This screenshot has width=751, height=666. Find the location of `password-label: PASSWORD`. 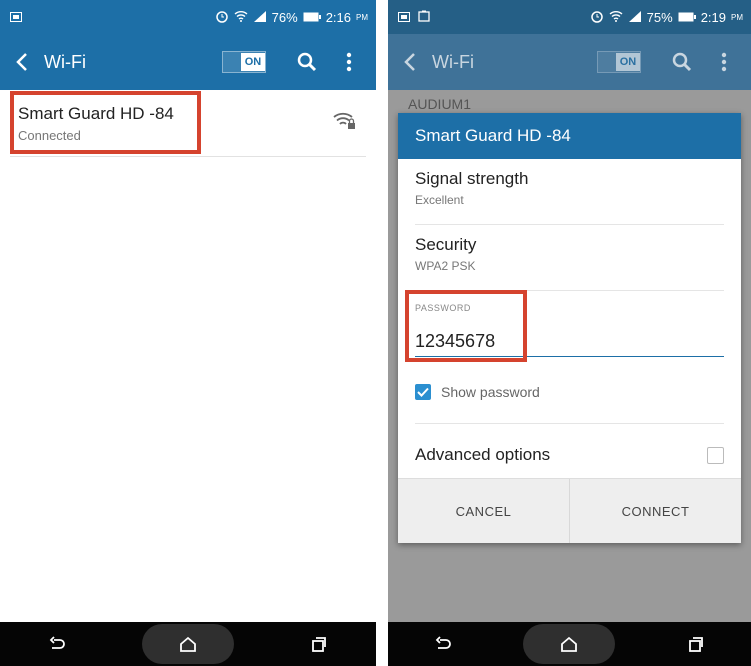

password-label: PASSWORD is located at coordinates (443, 308).